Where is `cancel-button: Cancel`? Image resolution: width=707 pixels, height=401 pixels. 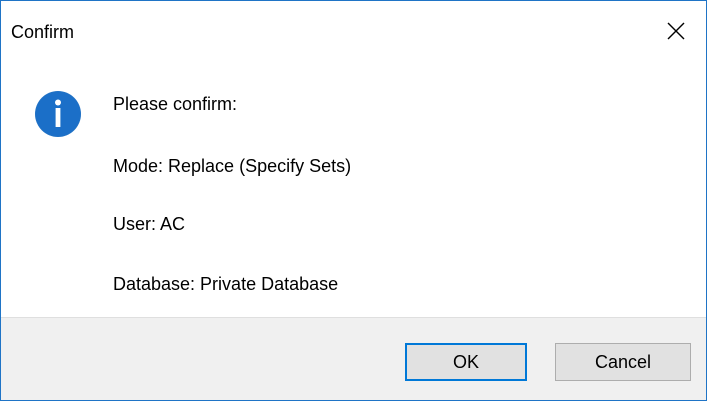
cancel-button: Cancel is located at coordinates (623, 362).